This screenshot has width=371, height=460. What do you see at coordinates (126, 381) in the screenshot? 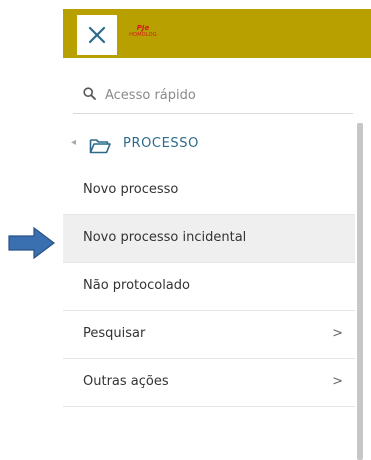
I see `menu-item-label: Outras ações` at bounding box center [126, 381].